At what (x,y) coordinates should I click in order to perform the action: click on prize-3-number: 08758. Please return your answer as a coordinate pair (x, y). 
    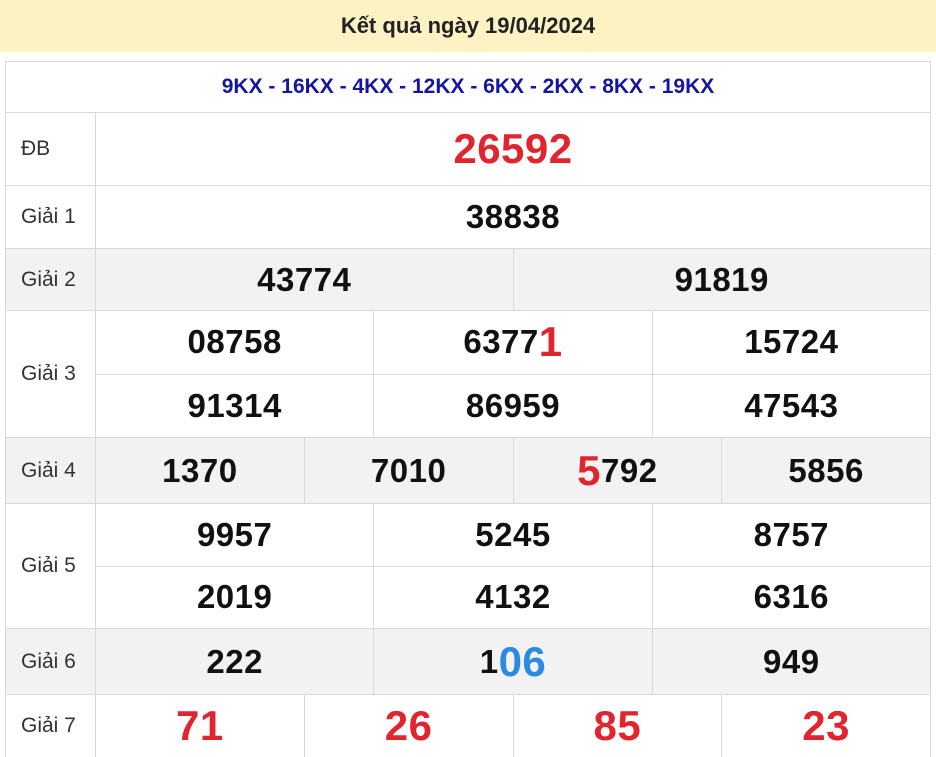
    Looking at the image, I should click on (234, 342).